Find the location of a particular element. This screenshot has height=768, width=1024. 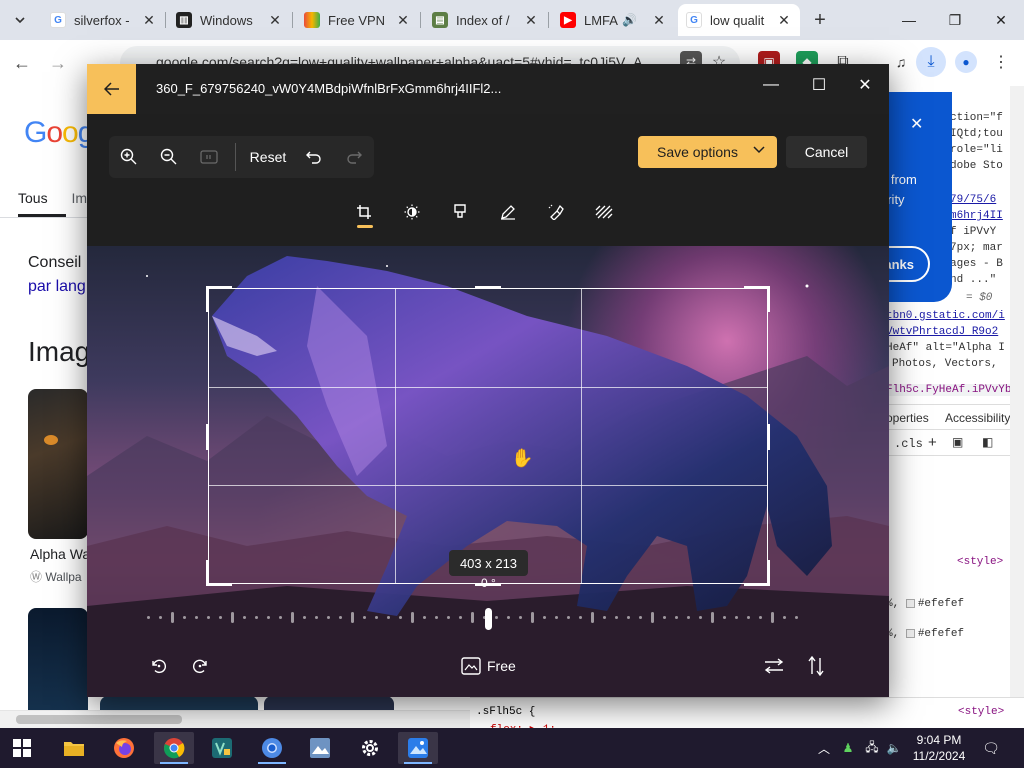

aspect-ratio-label: Free is located at coordinates (501, 666).